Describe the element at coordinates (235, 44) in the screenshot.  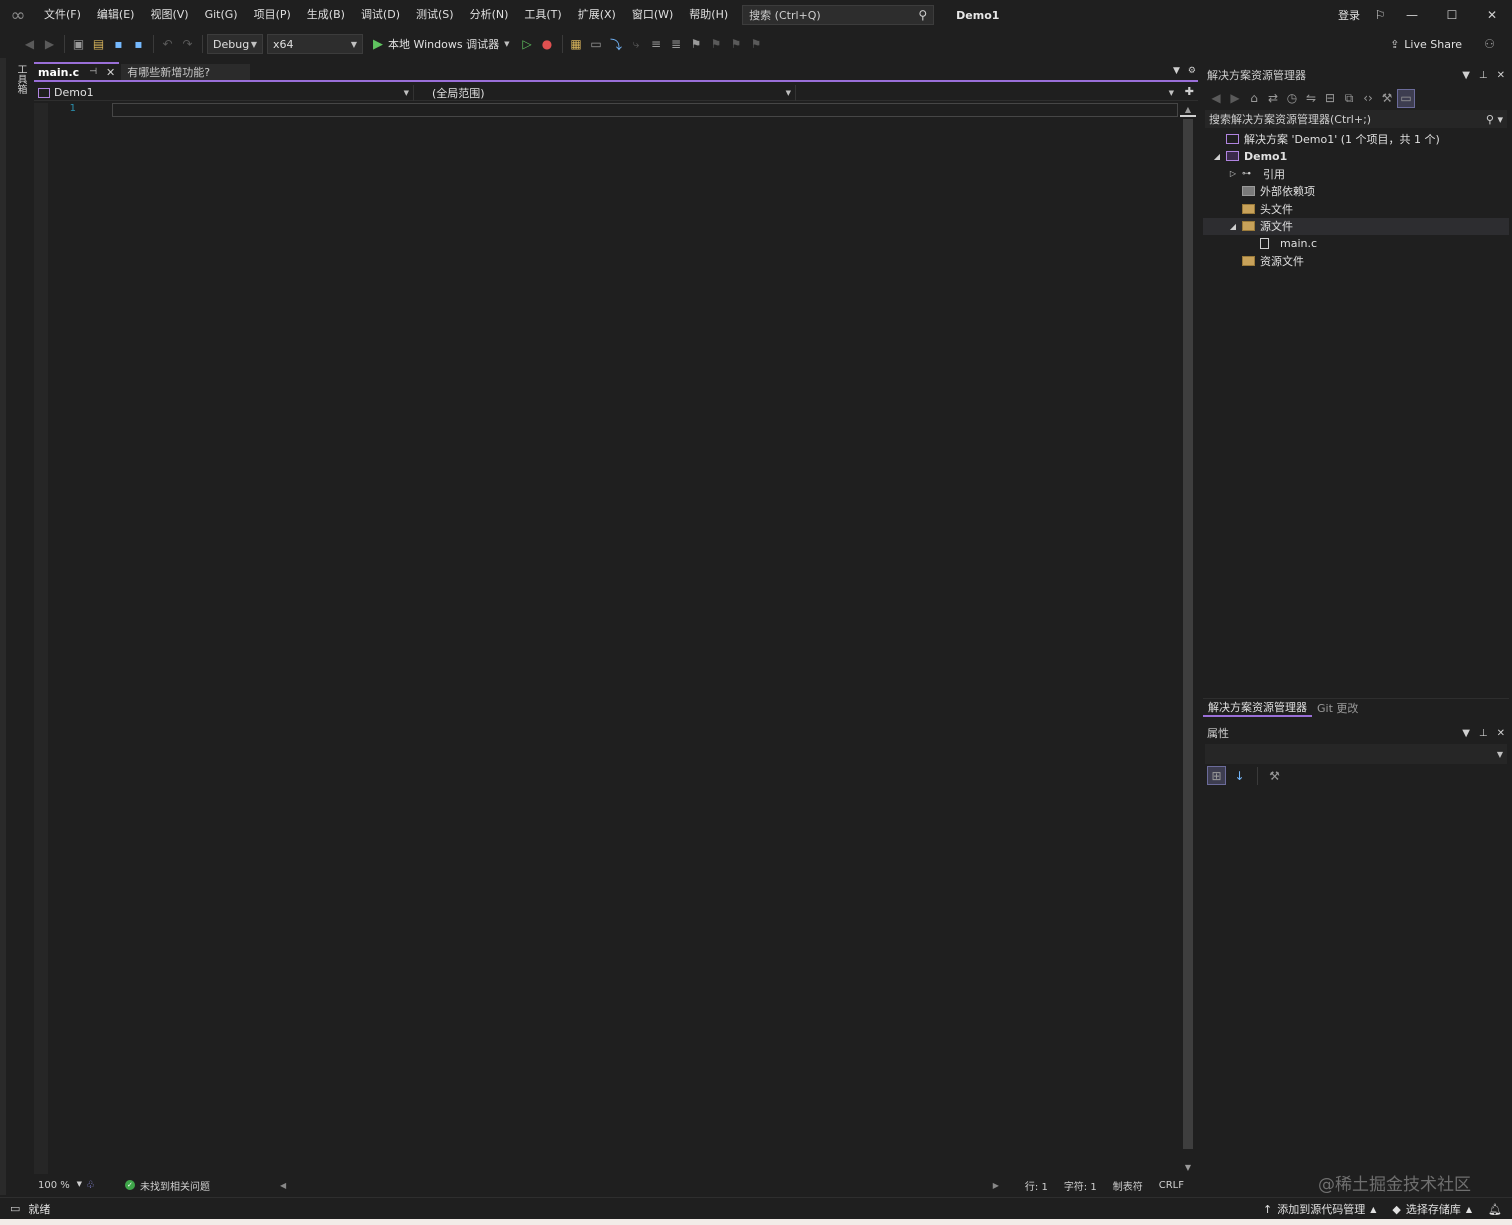
I see `solution-configuration-select: Debug ▼` at that location.